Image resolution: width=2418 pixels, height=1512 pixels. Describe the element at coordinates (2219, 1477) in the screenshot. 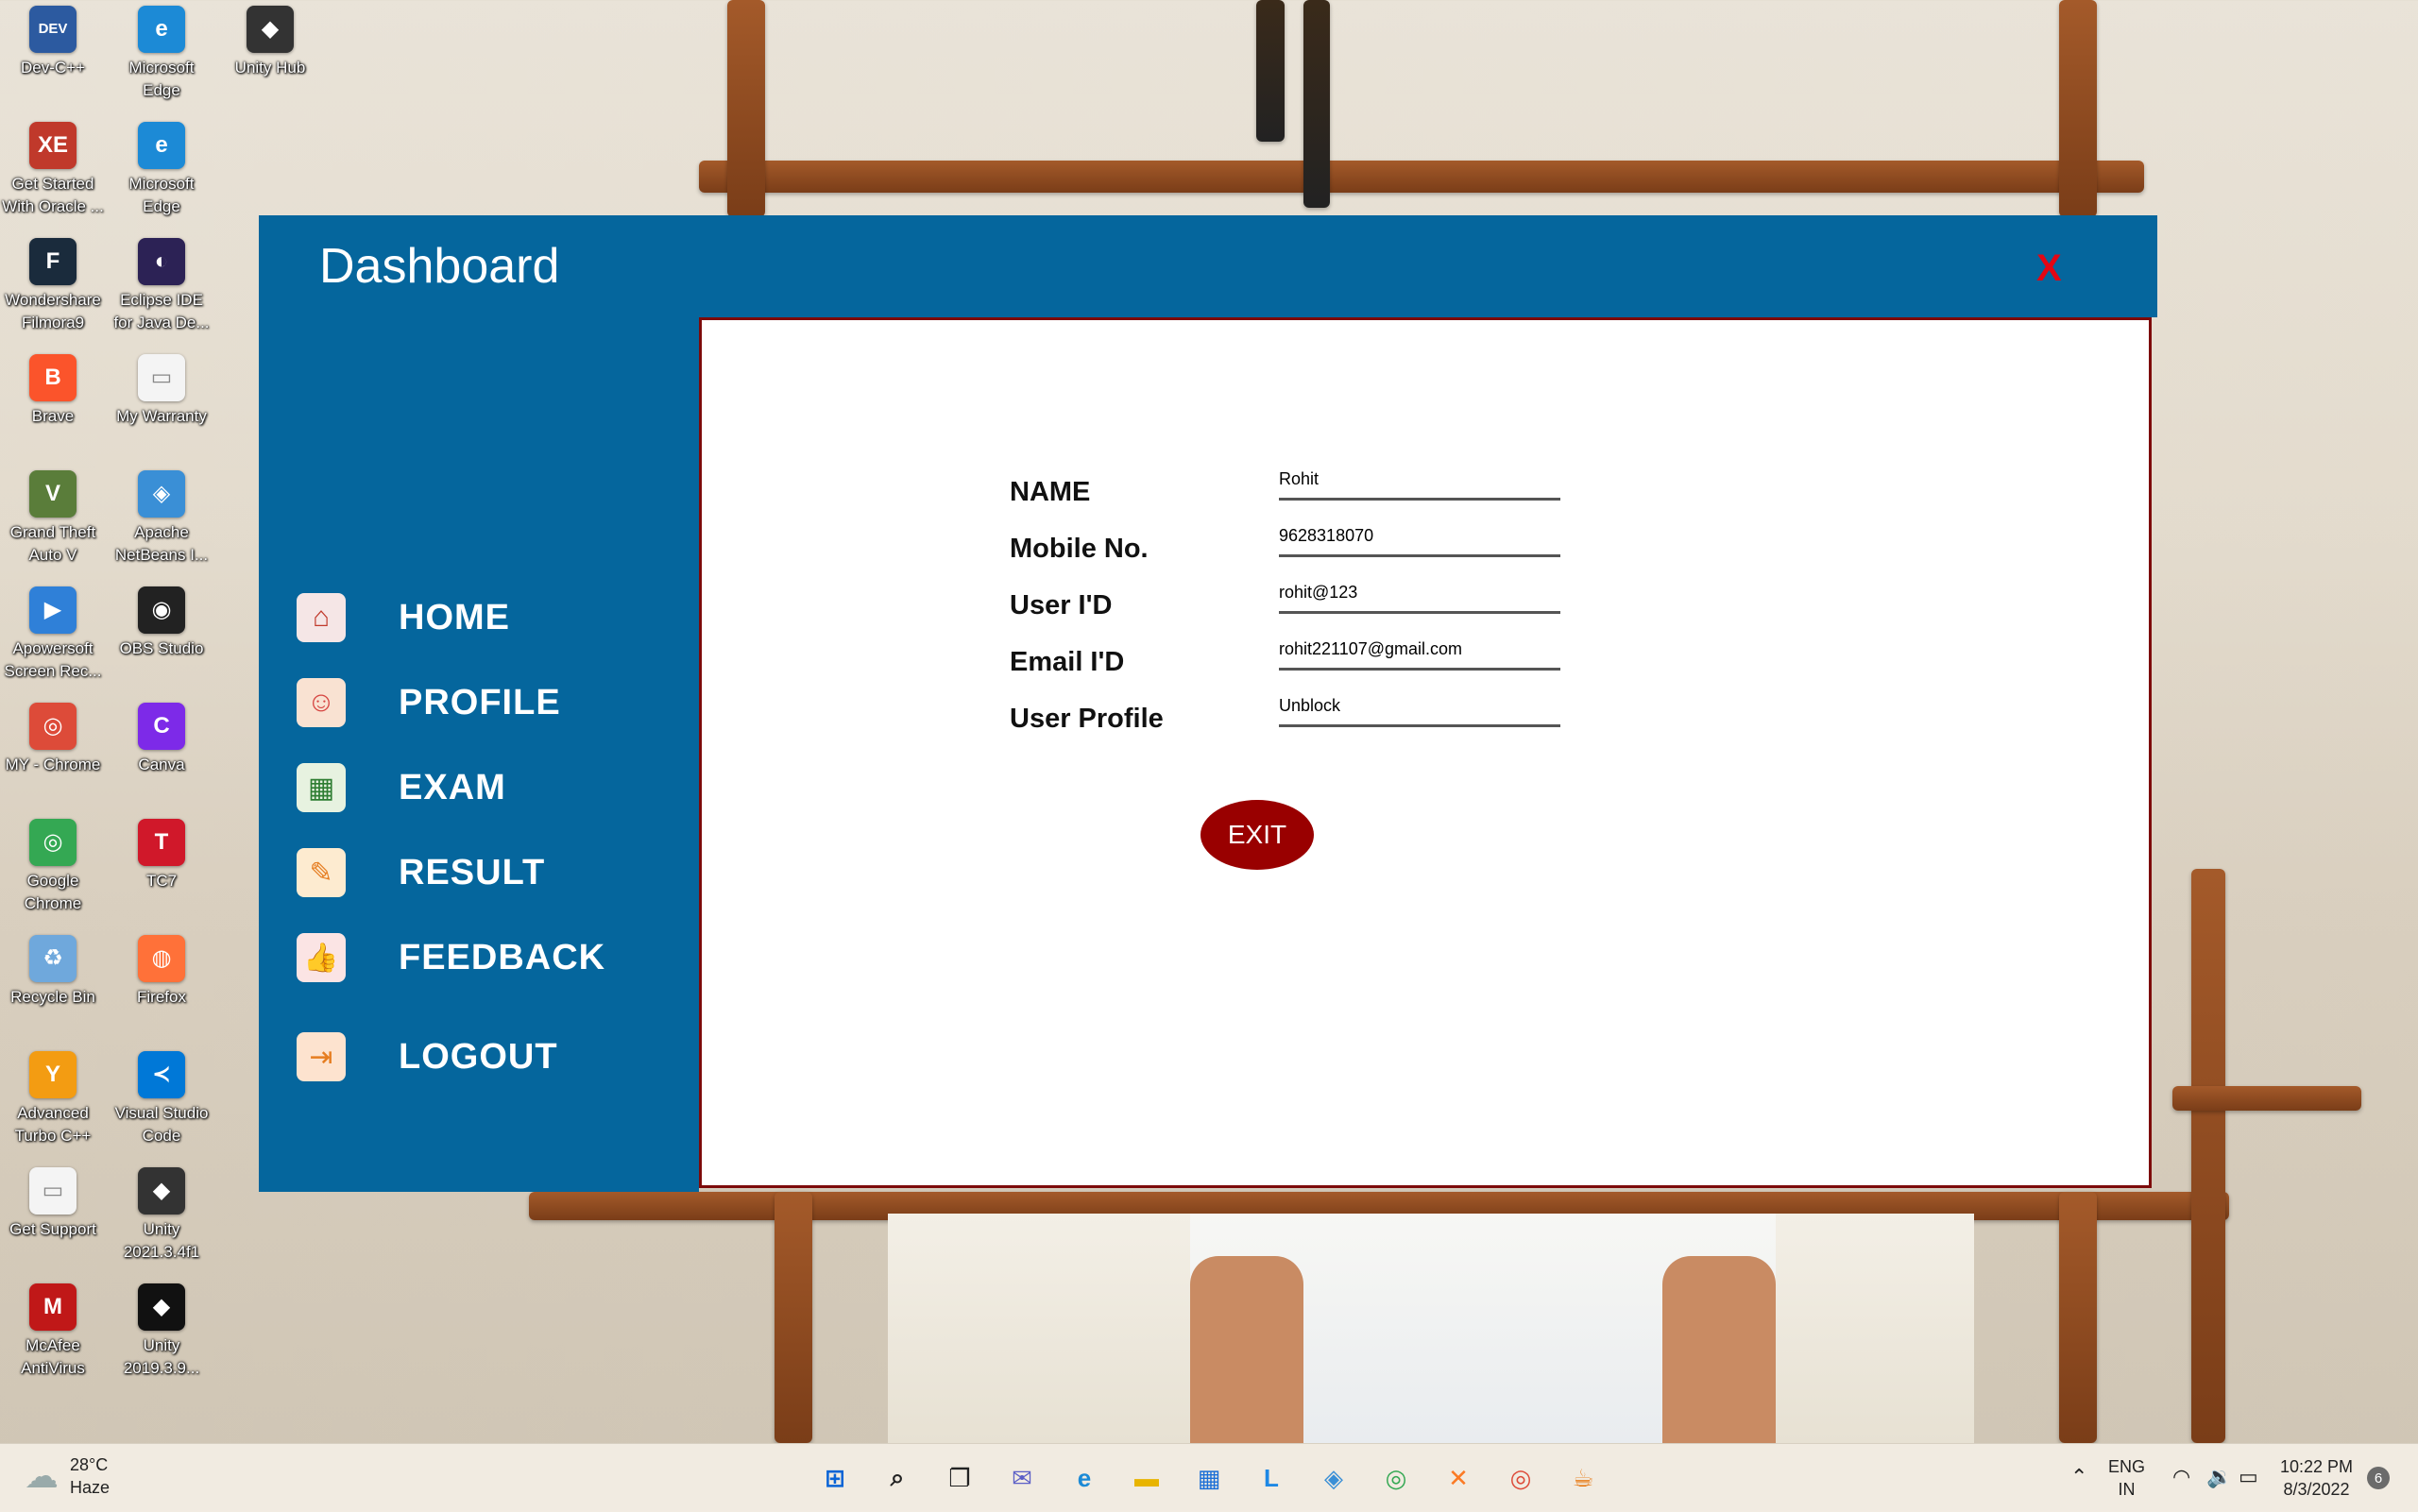

I see `volume-icon: 🔉` at that location.